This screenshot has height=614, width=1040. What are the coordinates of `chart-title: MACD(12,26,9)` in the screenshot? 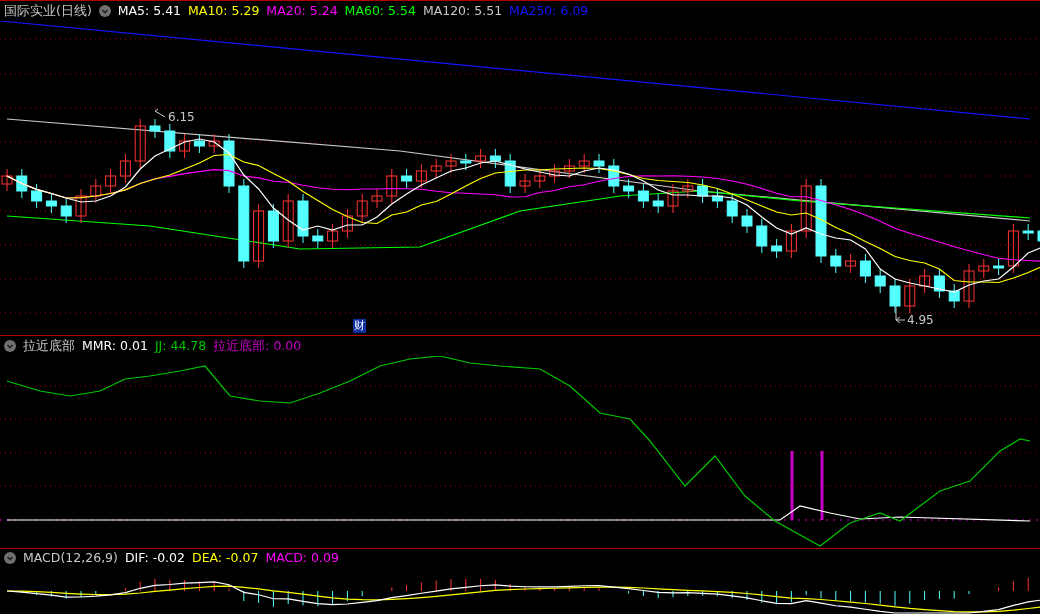 It's located at (70, 557).